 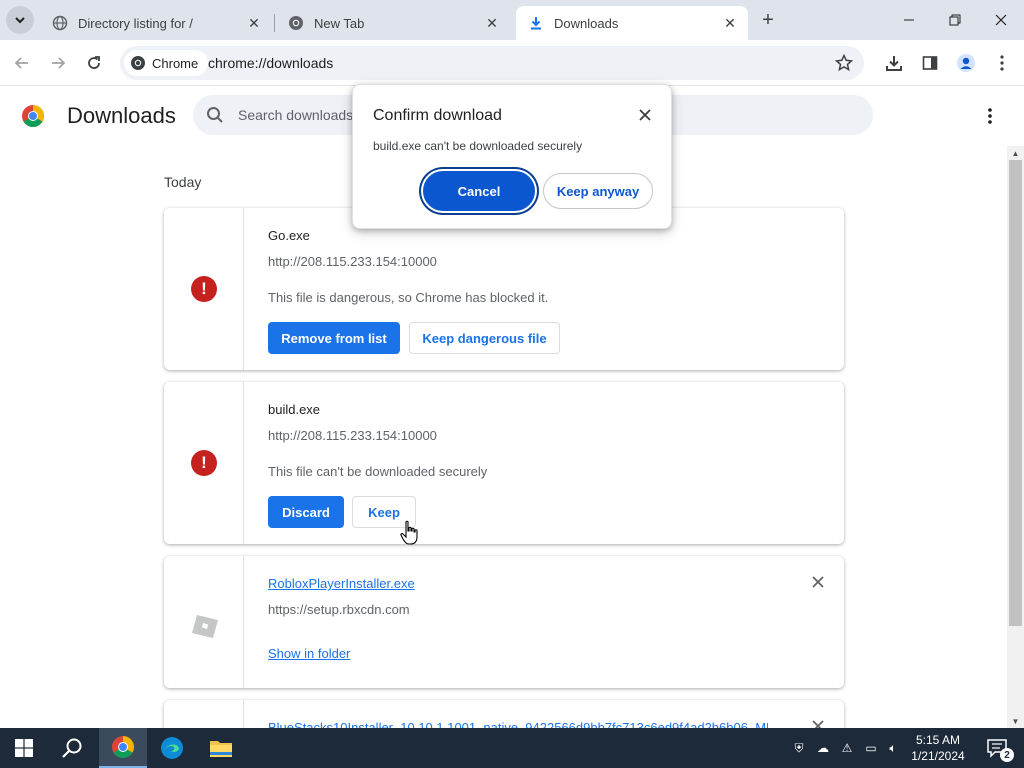 I want to click on keep-dangerous-file-button: Keep dangerous file, so click(x=484, y=338).